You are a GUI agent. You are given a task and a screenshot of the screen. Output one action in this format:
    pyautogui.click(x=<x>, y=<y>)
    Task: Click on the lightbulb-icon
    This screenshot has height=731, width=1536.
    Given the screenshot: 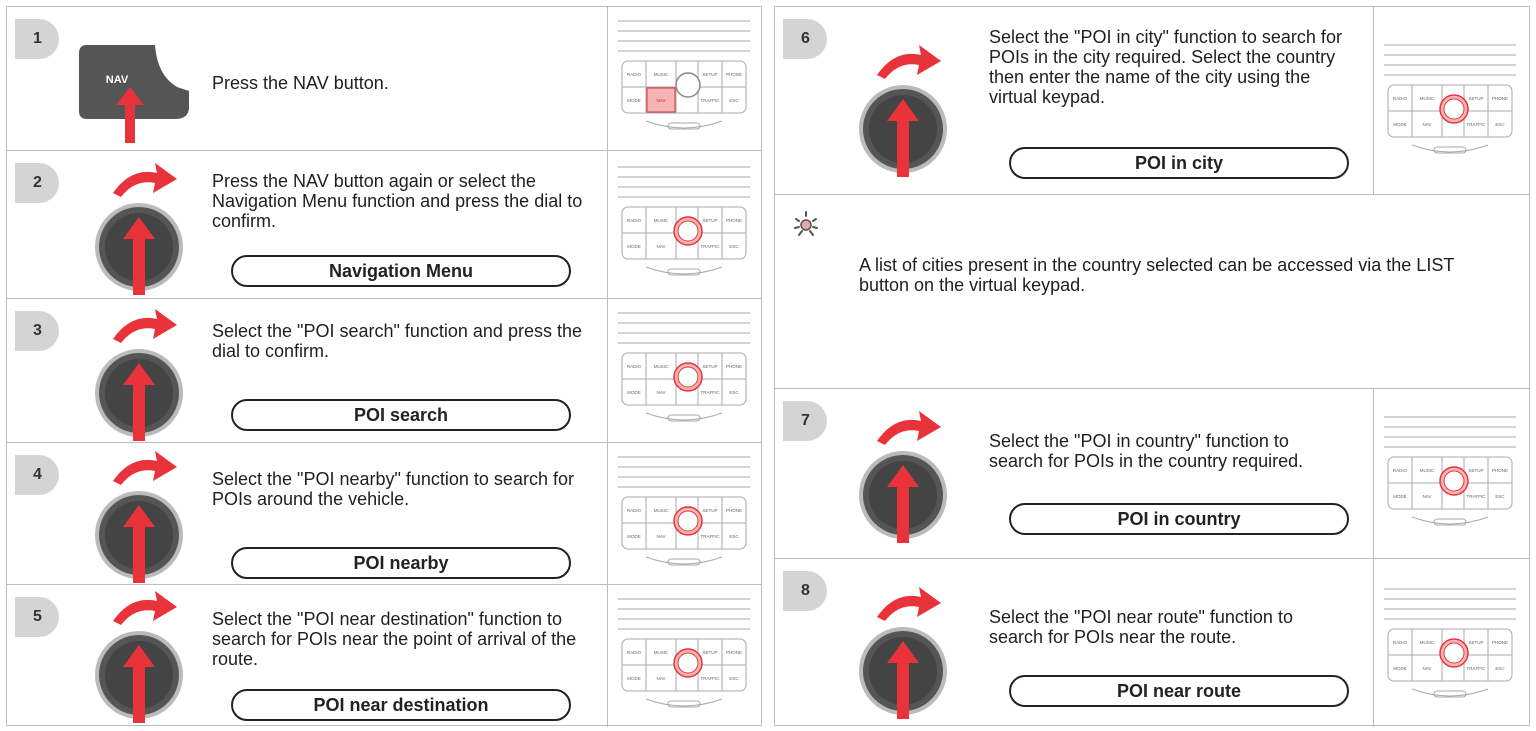 What is the action you would take?
    pyautogui.click(x=806, y=223)
    